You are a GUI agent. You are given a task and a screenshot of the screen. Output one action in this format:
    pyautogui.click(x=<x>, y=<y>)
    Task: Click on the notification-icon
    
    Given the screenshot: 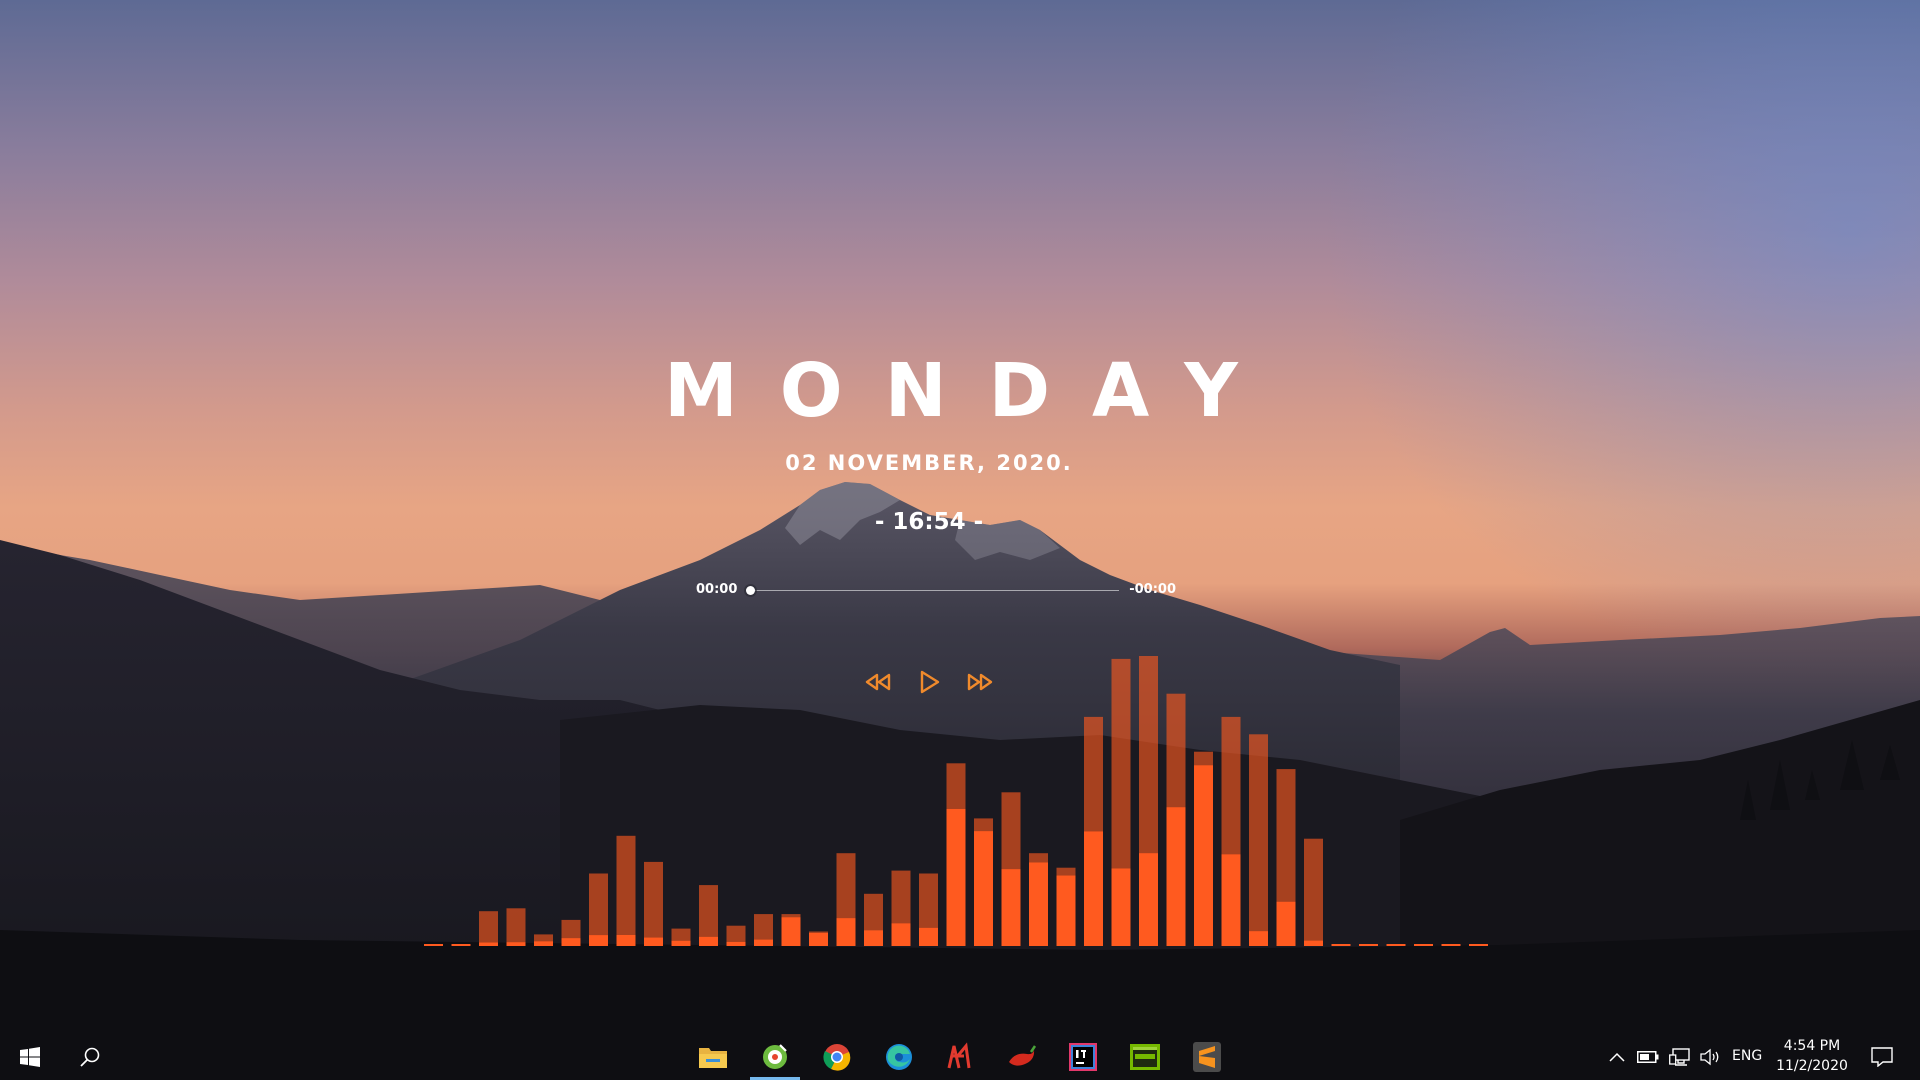 What is the action you would take?
    pyautogui.click(x=1882, y=1057)
    